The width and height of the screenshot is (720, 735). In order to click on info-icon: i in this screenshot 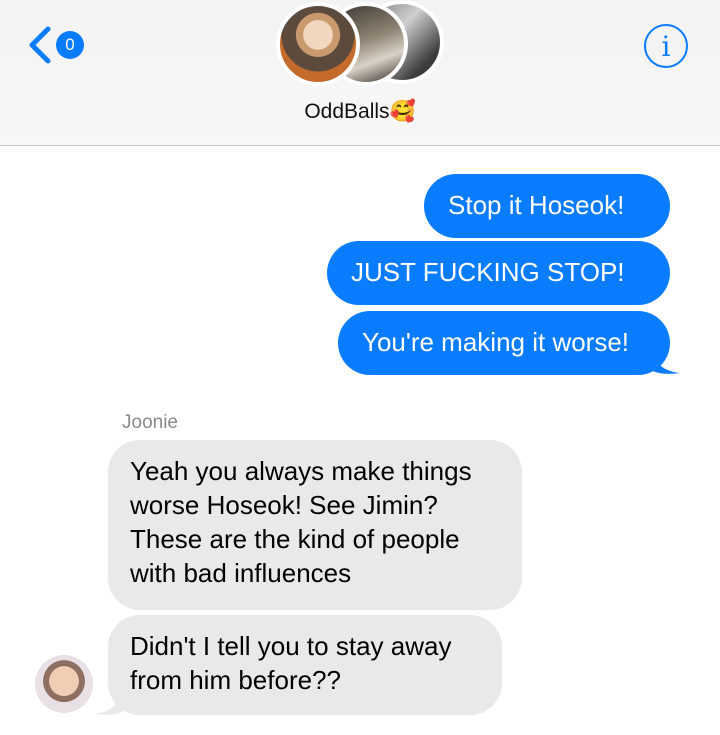, I will do `click(666, 46)`.